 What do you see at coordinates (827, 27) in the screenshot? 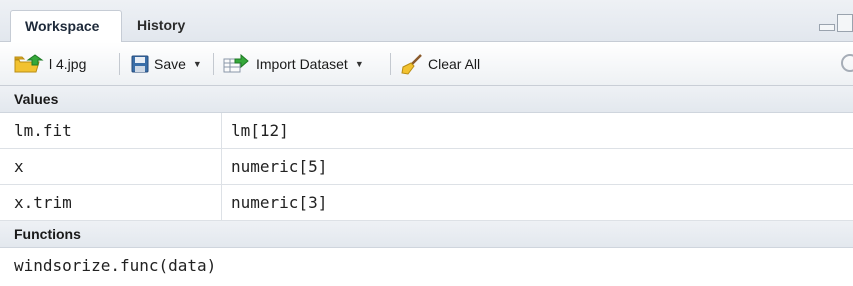
I see `minimize-icon` at bounding box center [827, 27].